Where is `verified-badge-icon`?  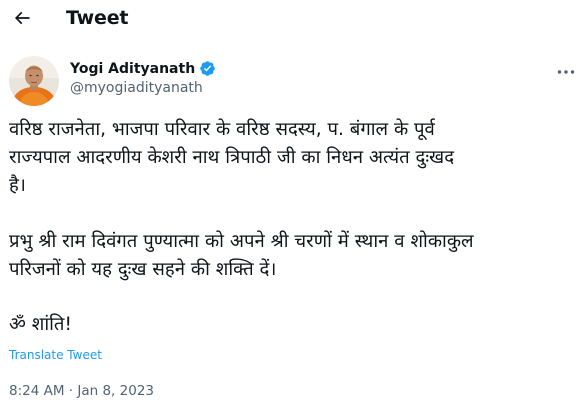 verified-badge-icon is located at coordinates (207, 68).